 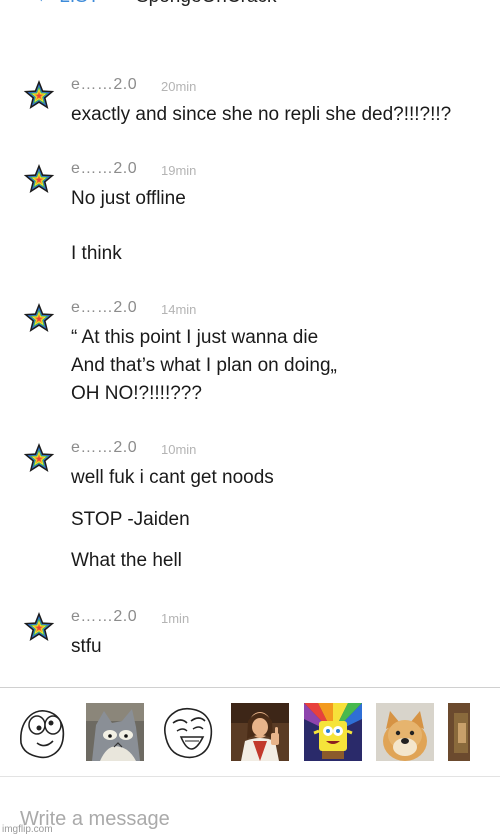 What do you see at coordinates (42, 732) in the screenshot?
I see `derp-face-sticker` at bounding box center [42, 732].